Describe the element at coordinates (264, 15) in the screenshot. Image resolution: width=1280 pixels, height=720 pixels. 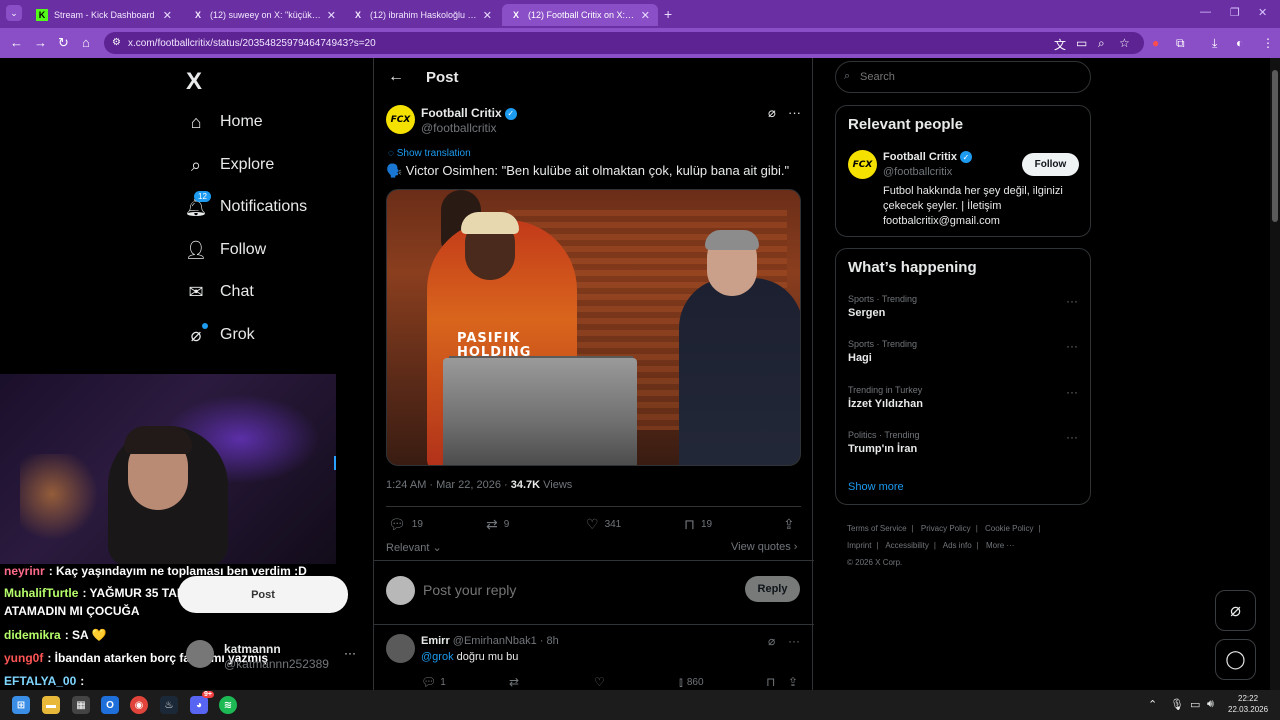
I see `tab-suweey: X (12) suweey on X: "küçük bir ka ✕` at that location.